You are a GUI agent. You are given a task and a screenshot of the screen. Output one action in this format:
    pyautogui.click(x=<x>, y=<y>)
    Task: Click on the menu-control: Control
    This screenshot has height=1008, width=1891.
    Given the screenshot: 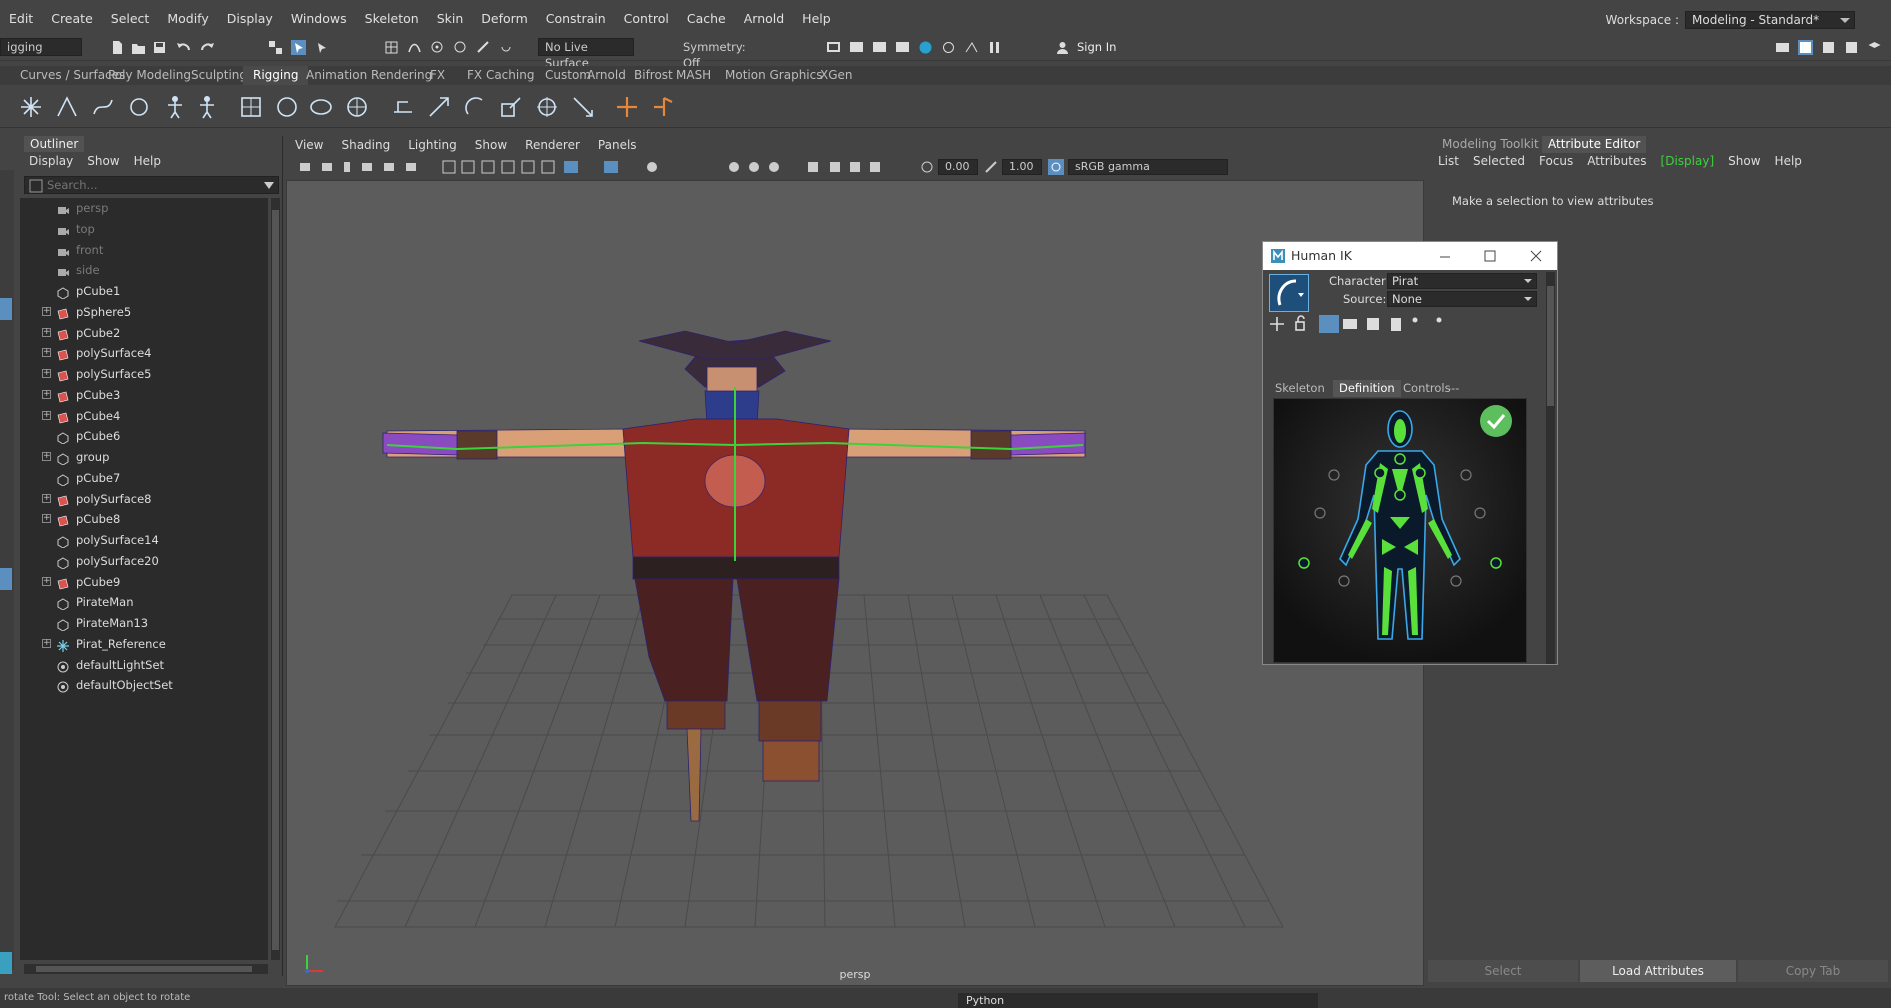 What is the action you would take?
    pyautogui.click(x=646, y=19)
    